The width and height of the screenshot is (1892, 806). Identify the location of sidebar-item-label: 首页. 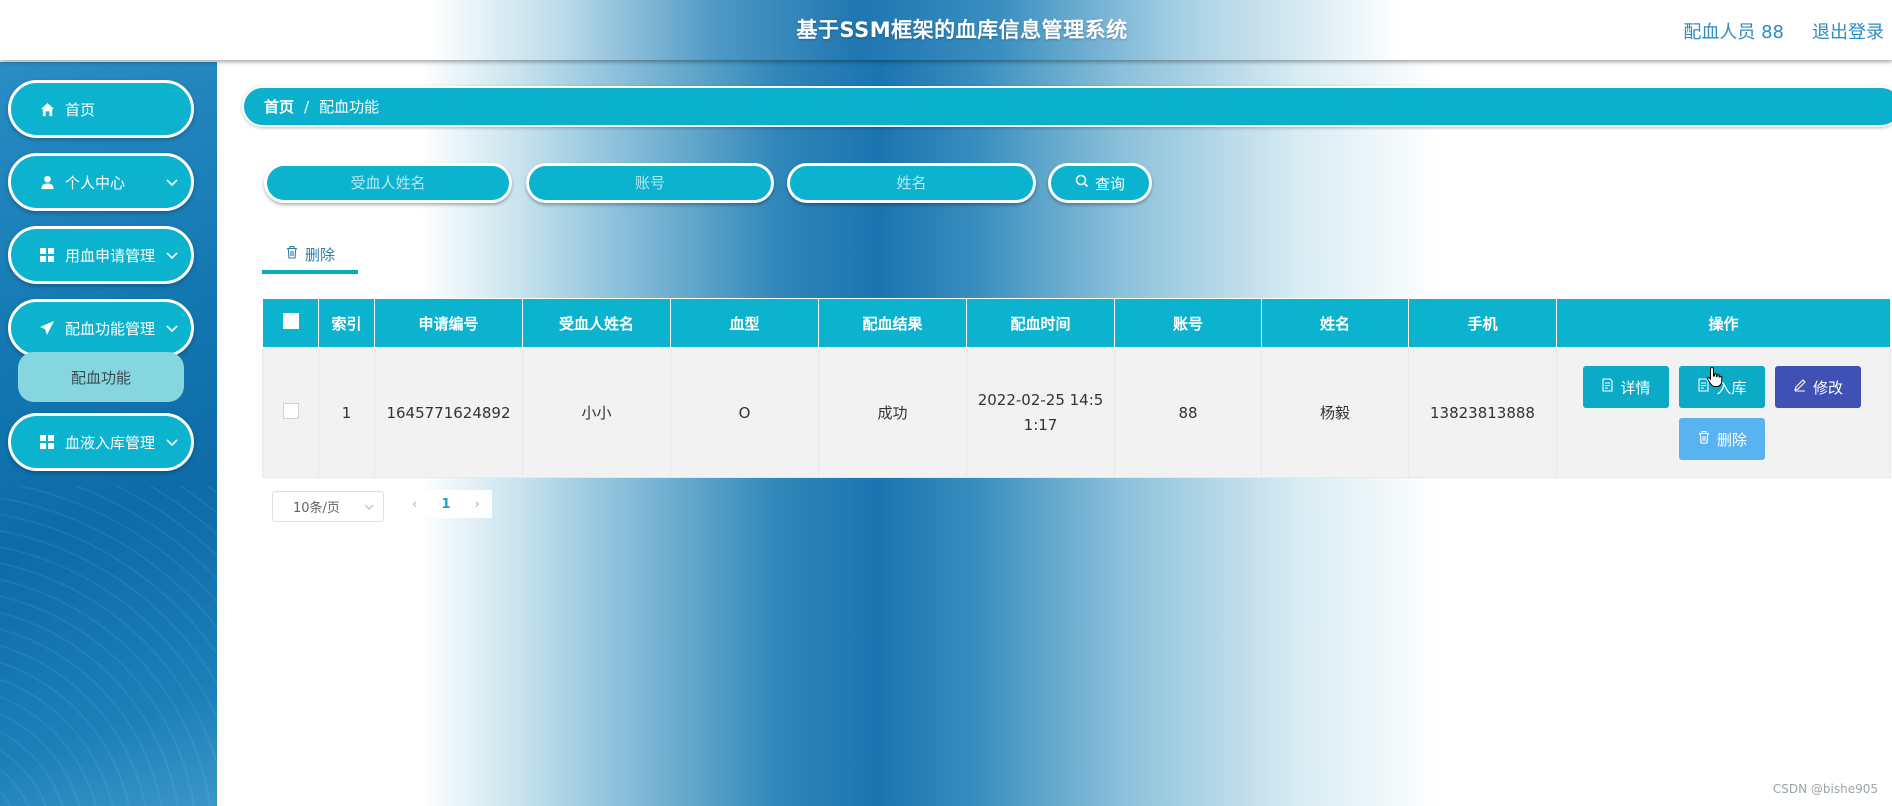
(80, 109).